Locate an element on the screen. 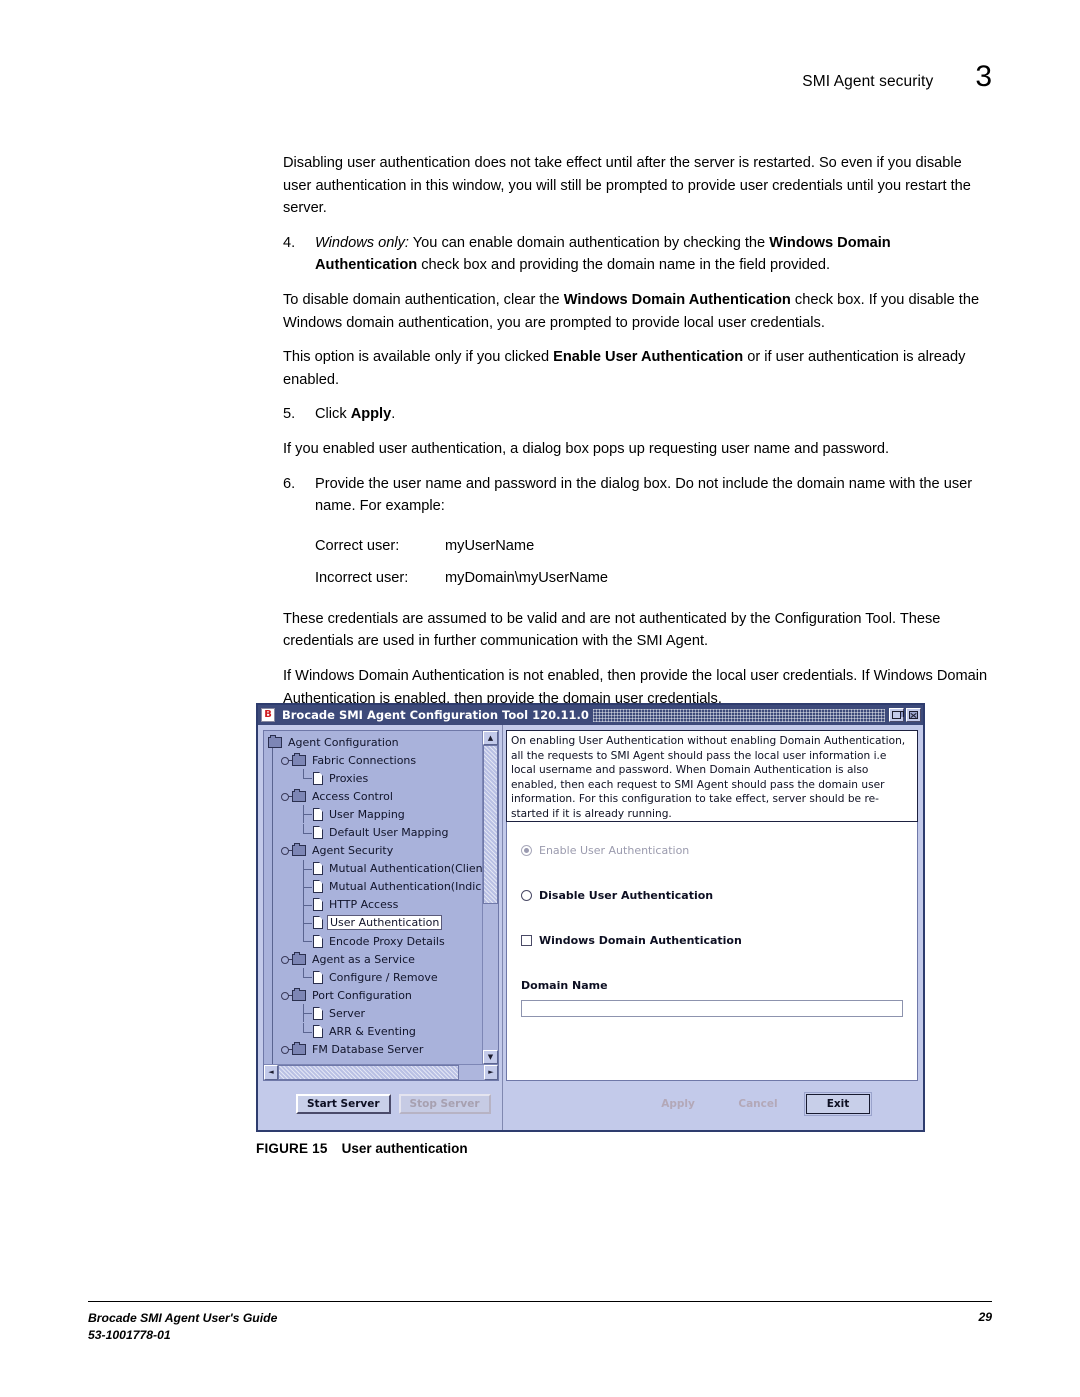 This screenshot has width=1080, height=1397. tree-item-agent-security: Agent Security is located at coordinates (374, 851).